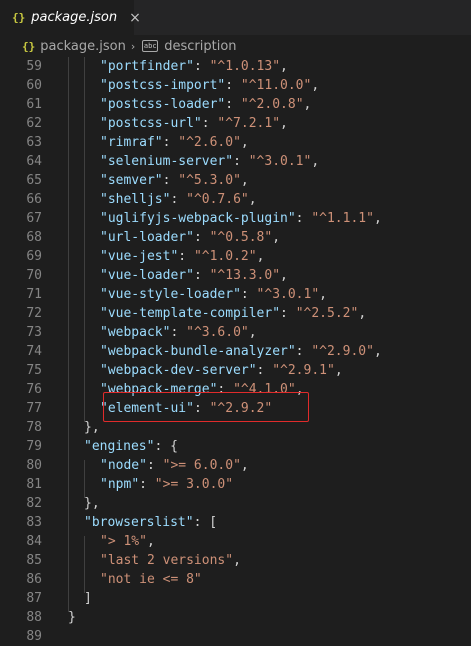 This screenshot has height=646, width=471. What do you see at coordinates (72, 617) in the screenshot?
I see `punctuation: }` at bounding box center [72, 617].